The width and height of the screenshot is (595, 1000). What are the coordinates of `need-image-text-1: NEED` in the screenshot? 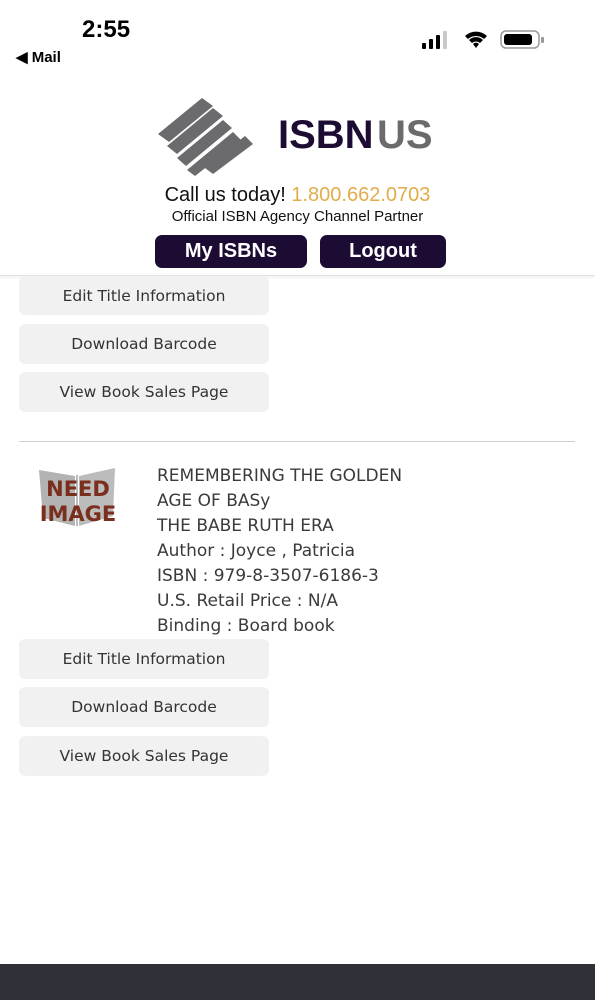 It's located at (78, 489).